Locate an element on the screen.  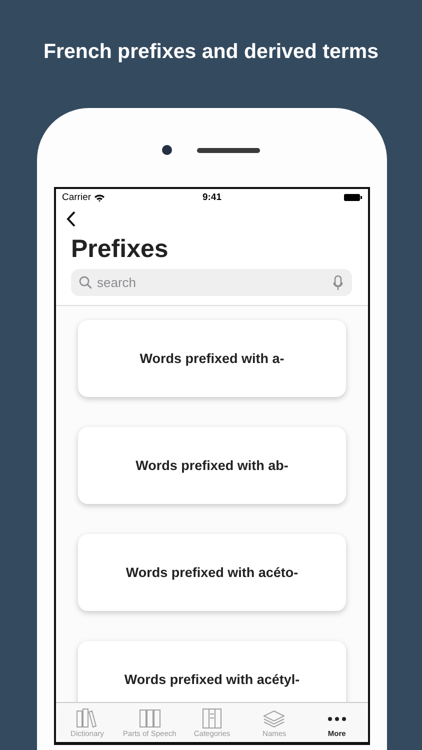
headline: French prefixes and derived terms is located at coordinates (211, 52).